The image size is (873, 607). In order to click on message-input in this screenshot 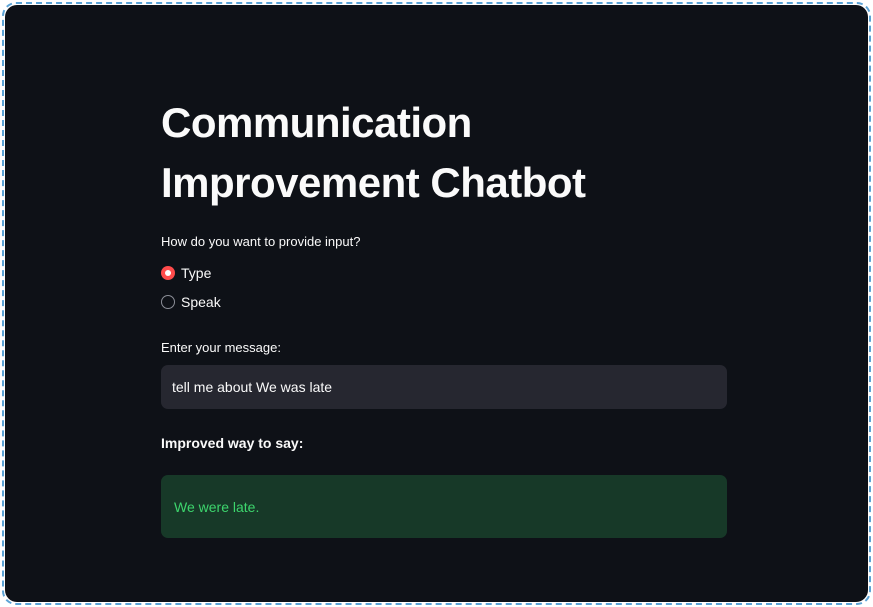, I will do `click(444, 387)`.